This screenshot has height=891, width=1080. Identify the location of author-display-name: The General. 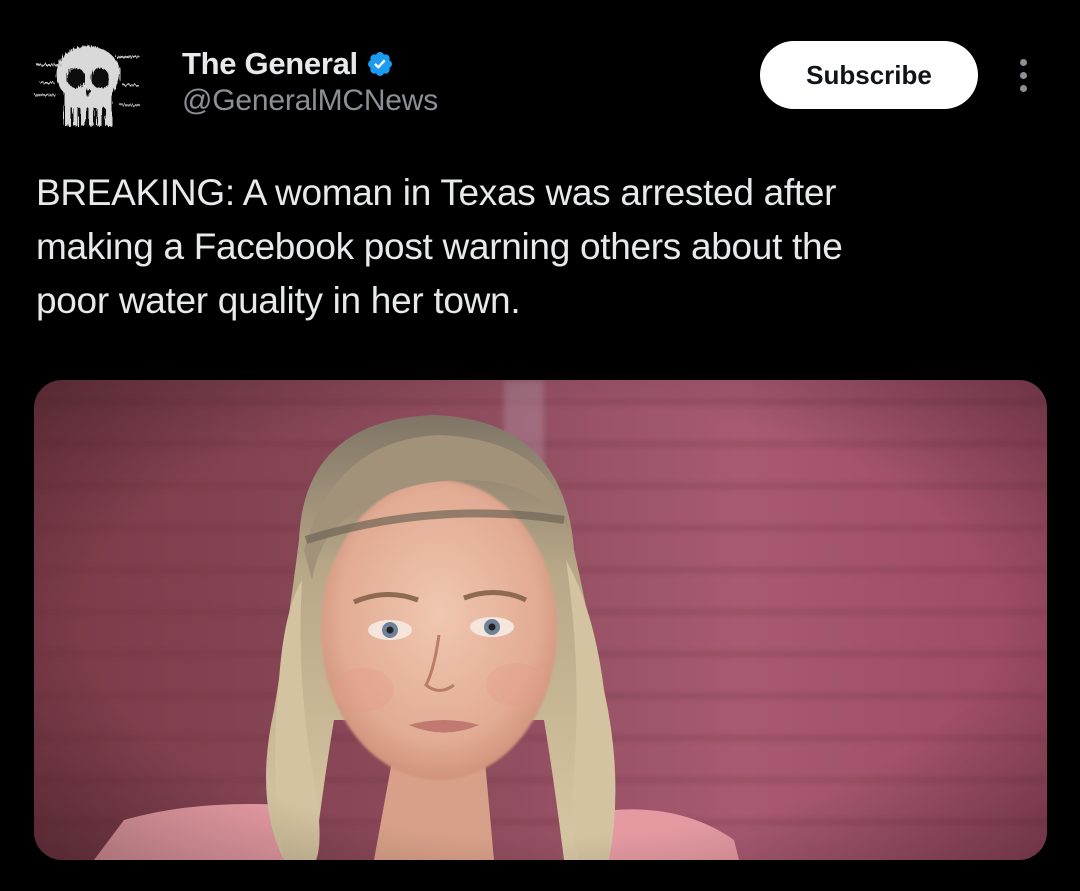
(270, 64).